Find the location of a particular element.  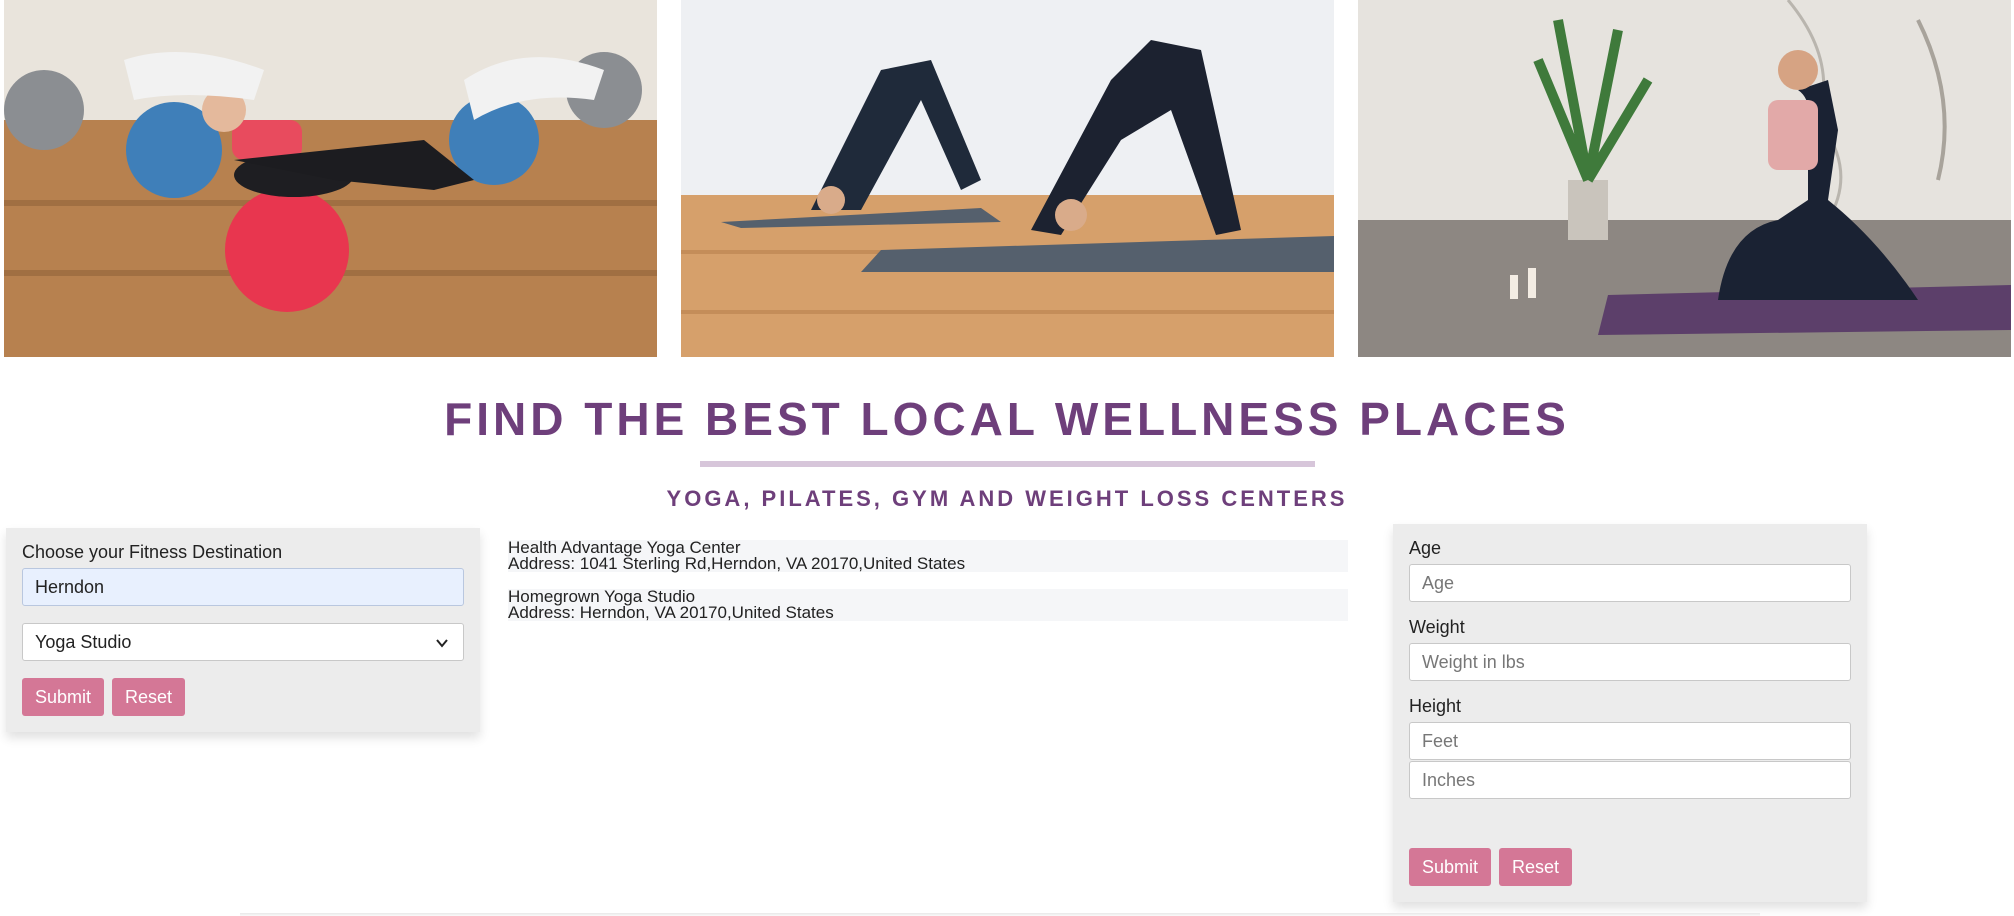

destination-label: Choose your Fitness Destination is located at coordinates (152, 552).